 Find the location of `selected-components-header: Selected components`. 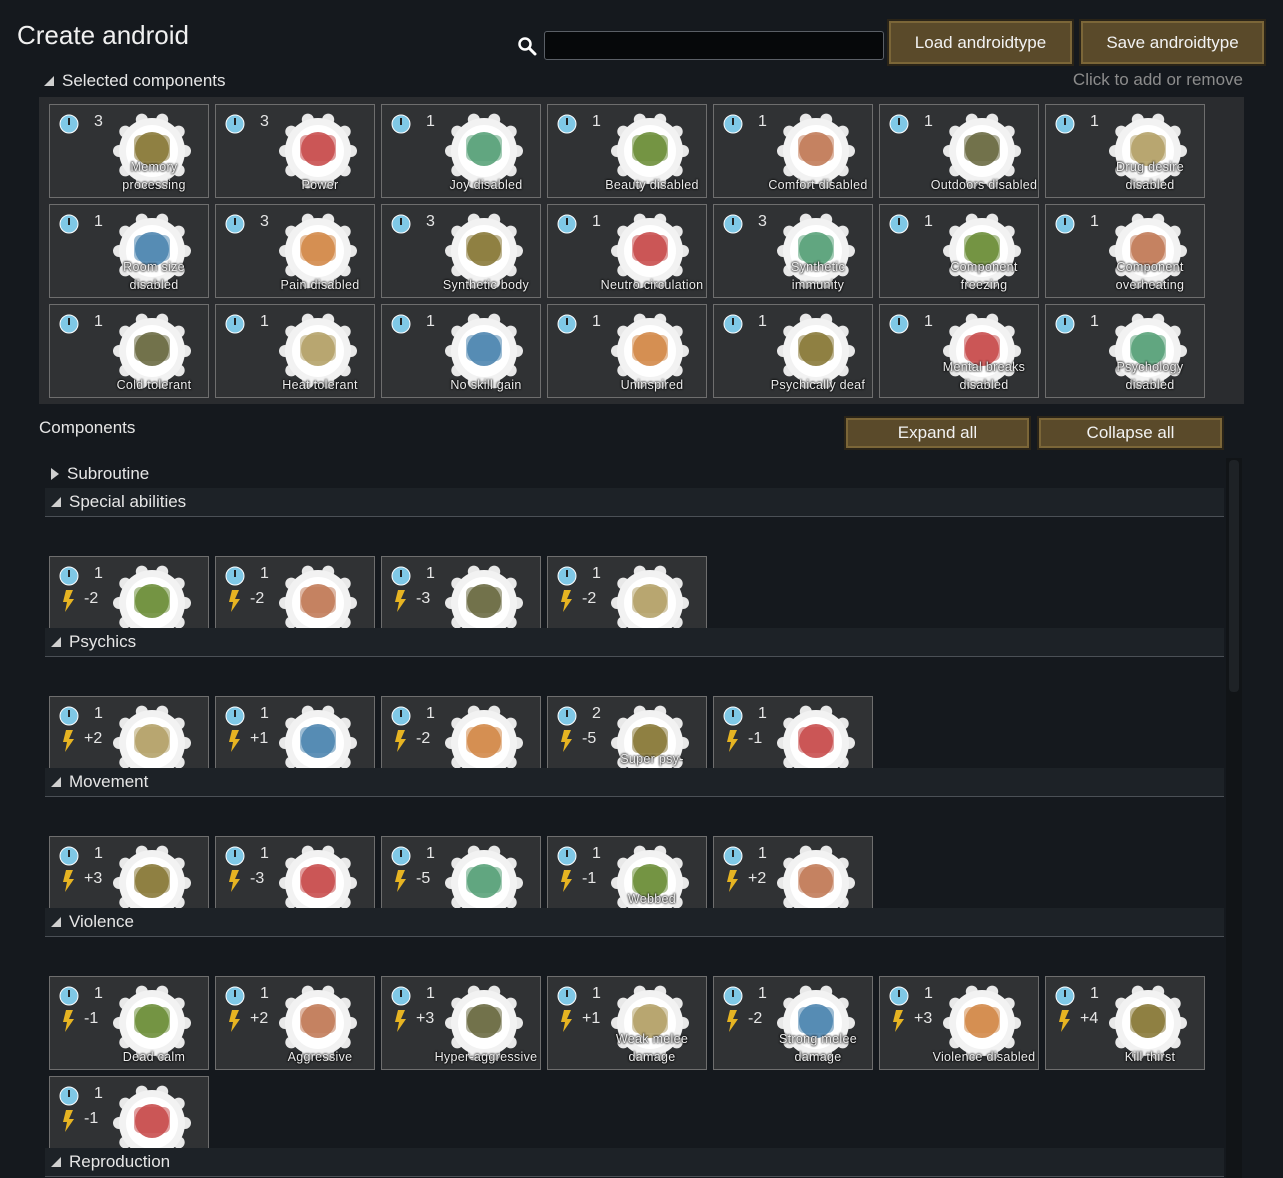

selected-components-header: Selected components is located at coordinates (135, 81).